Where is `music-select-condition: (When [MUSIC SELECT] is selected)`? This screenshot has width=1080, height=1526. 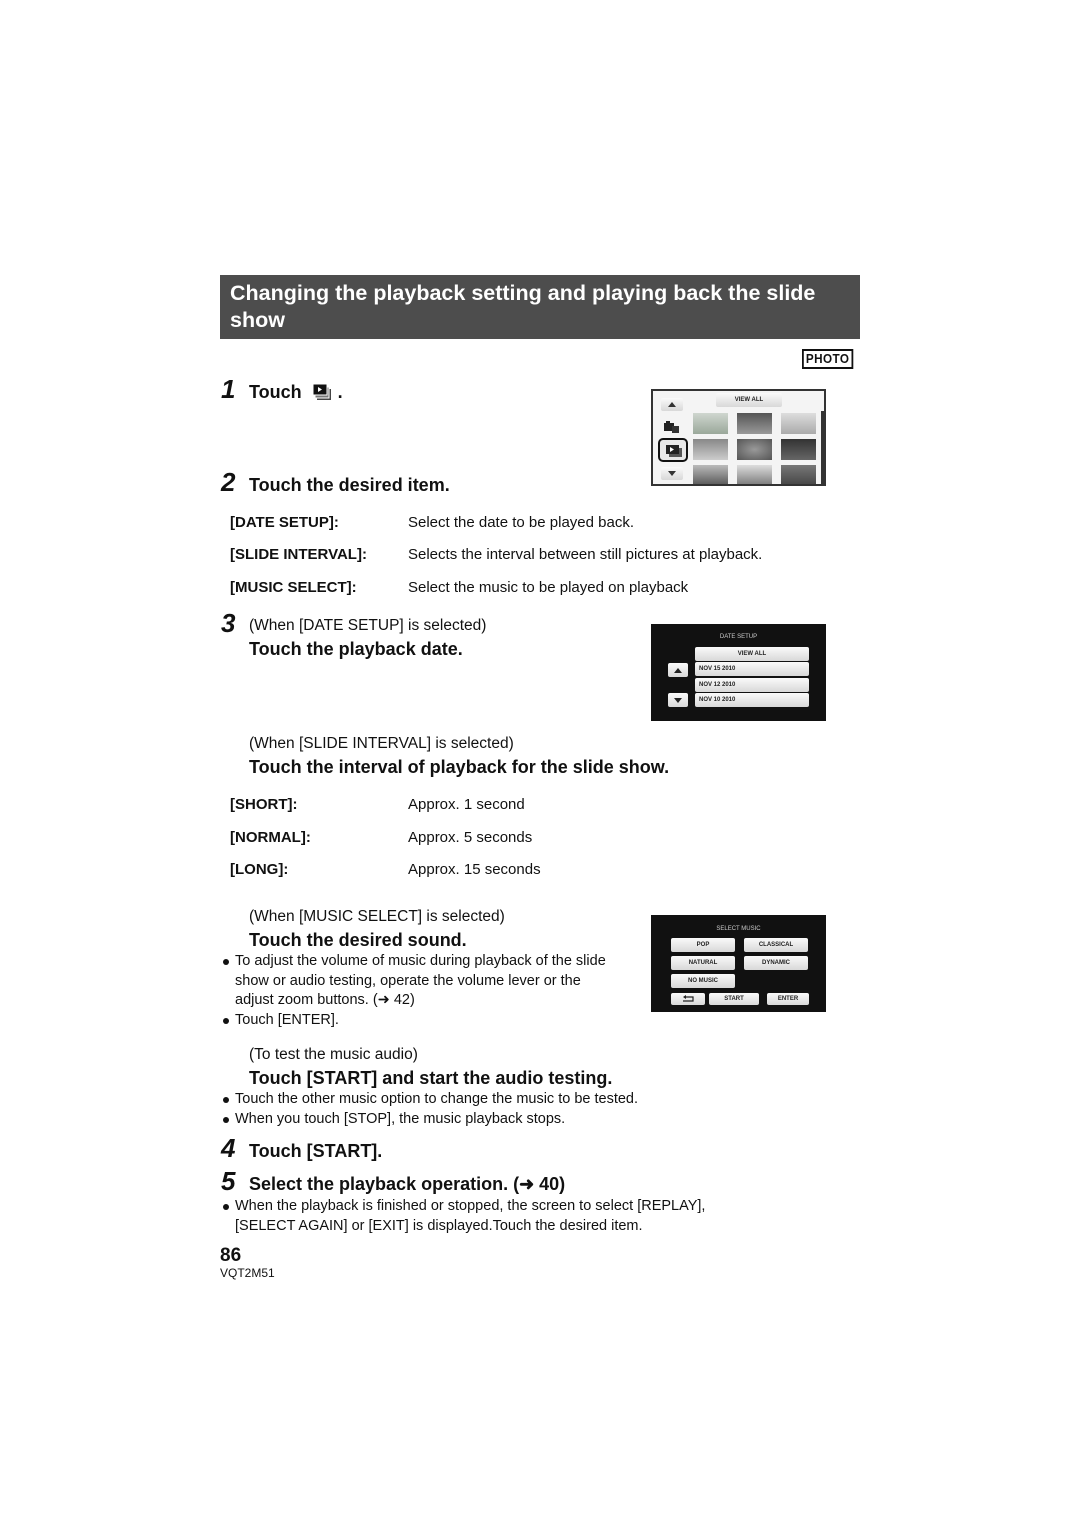
music-select-condition: (When [MUSIC SELECT] is selected) is located at coordinates (377, 916).